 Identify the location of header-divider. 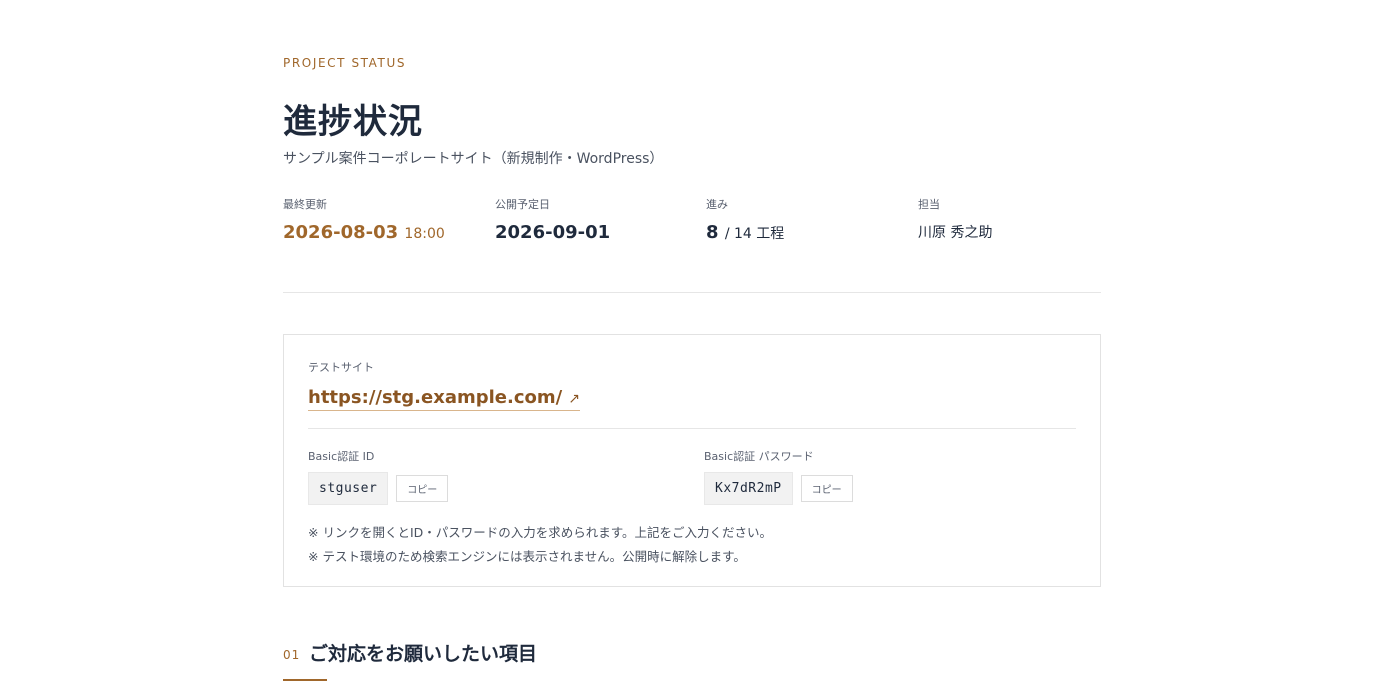
(692, 292).